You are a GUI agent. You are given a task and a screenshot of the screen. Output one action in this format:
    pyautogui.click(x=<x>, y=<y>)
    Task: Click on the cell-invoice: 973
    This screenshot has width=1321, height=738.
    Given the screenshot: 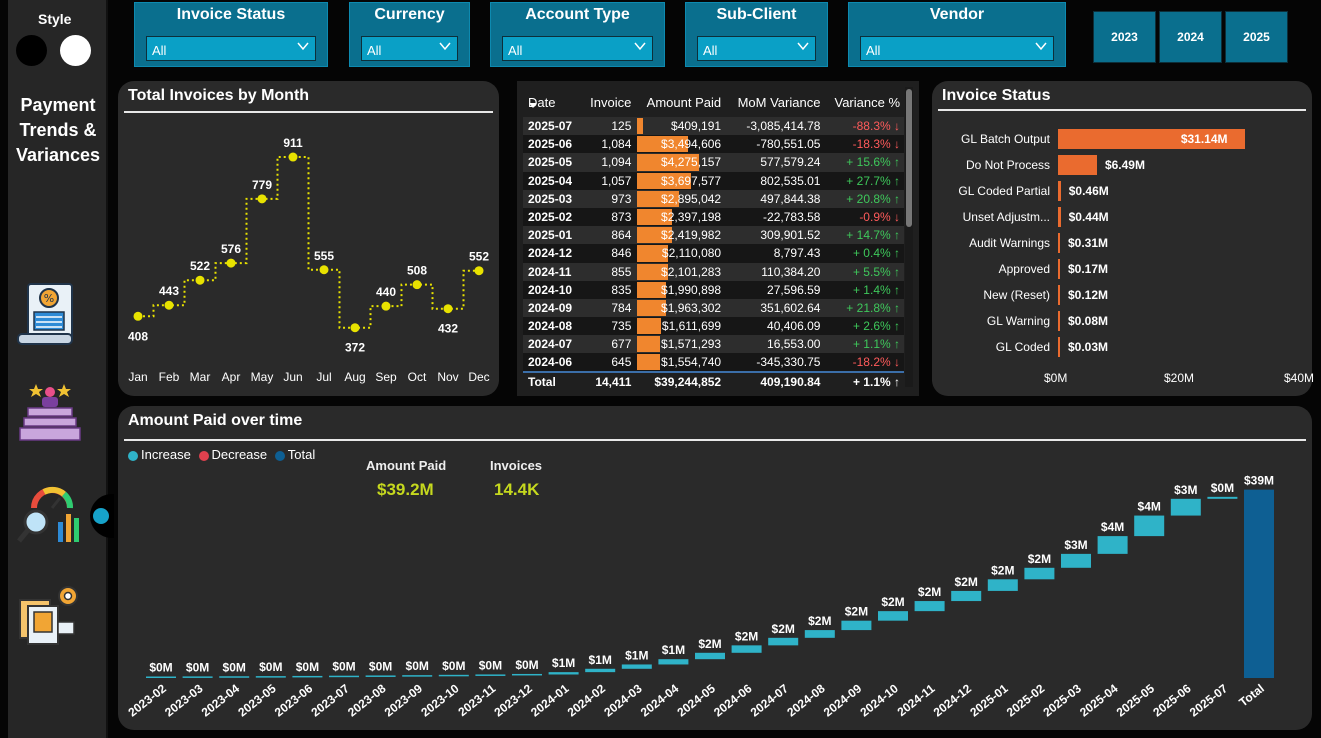 What is the action you would take?
    pyautogui.click(x=609, y=198)
    